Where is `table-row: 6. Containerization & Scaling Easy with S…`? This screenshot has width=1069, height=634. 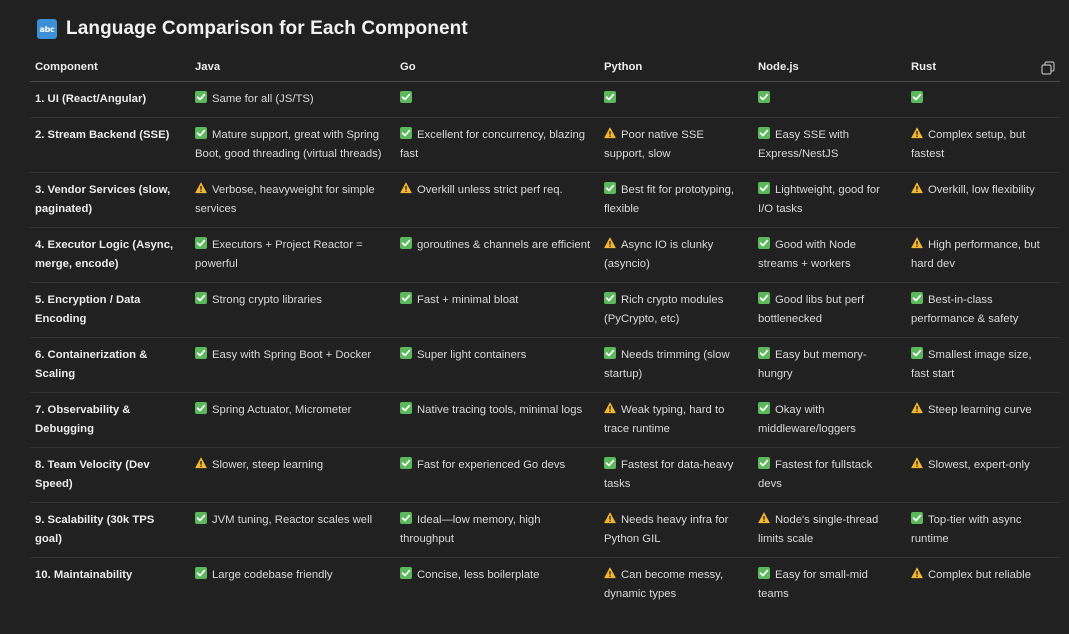 table-row: 6. Containerization & Scaling Easy with S… is located at coordinates (545, 365).